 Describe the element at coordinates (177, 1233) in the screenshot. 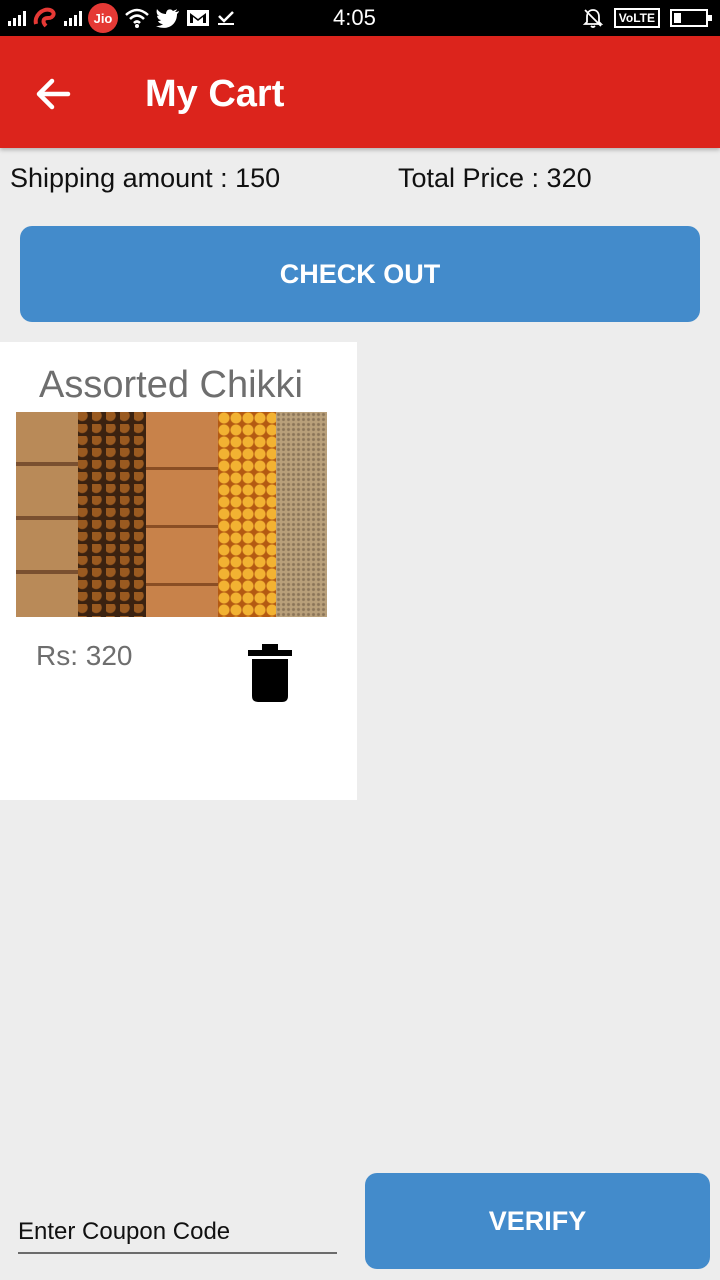

I see `coupon-code-input` at that location.